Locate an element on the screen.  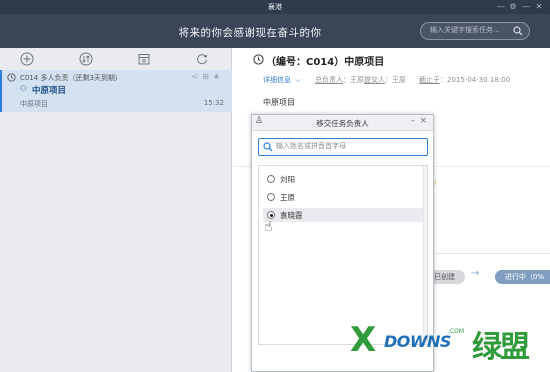
dialog-minimize-button: – is located at coordinates (413, 121).